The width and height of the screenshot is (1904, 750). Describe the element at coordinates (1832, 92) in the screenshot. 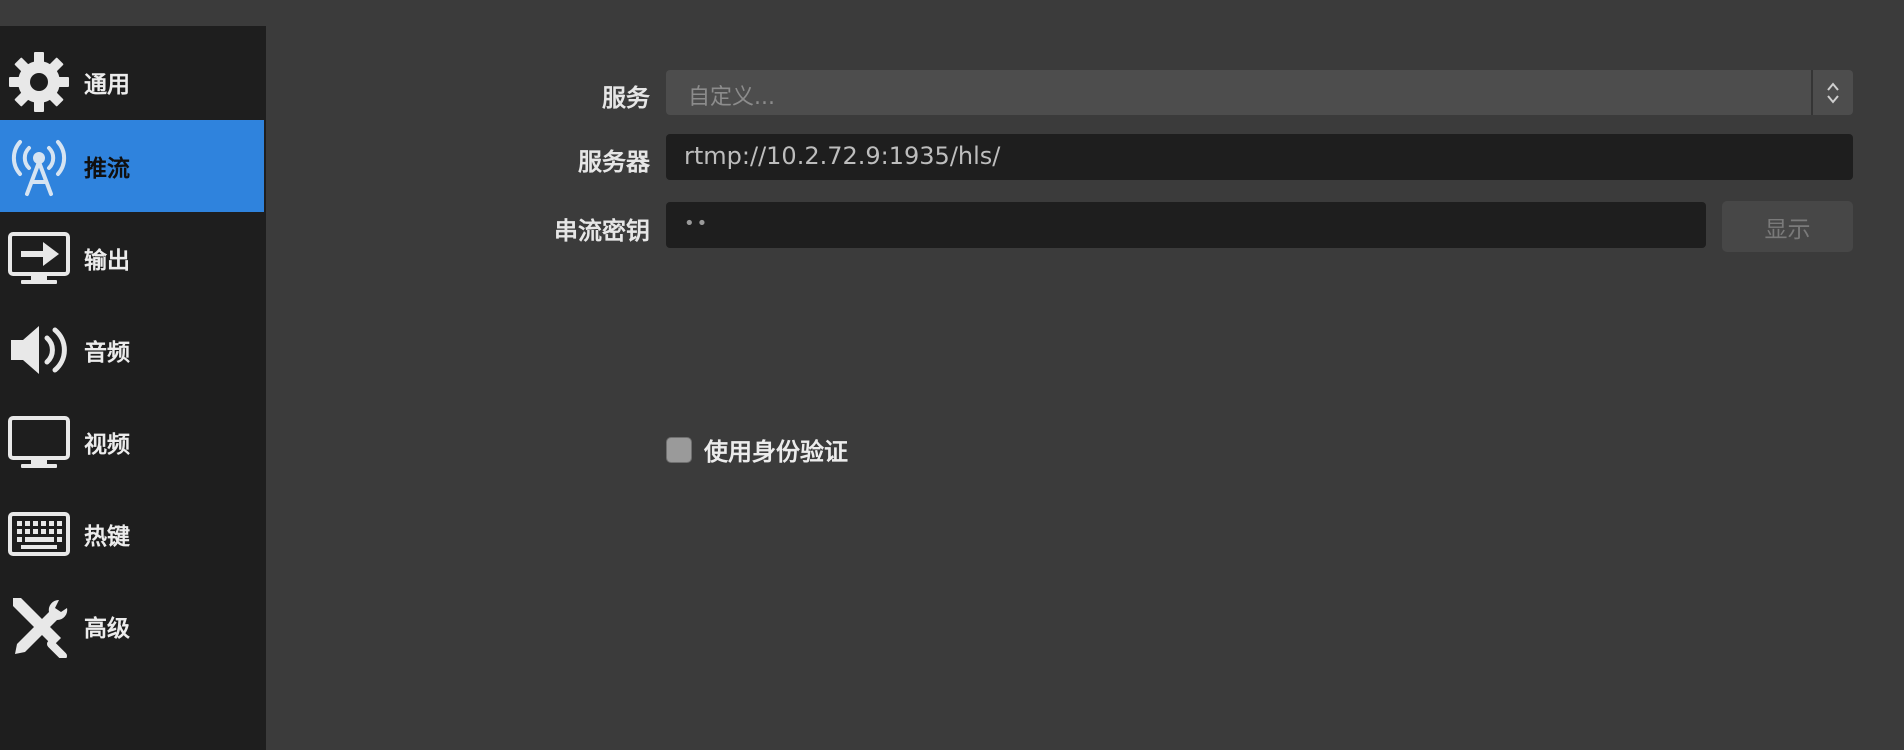

I see `up-down-chevron-icon` at that location.